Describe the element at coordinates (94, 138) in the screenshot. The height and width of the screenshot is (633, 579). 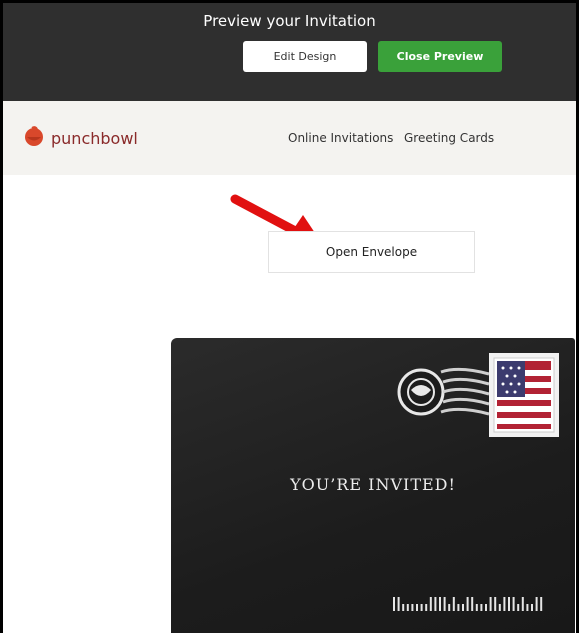
I see `logo-text: punchbowl` at that location.